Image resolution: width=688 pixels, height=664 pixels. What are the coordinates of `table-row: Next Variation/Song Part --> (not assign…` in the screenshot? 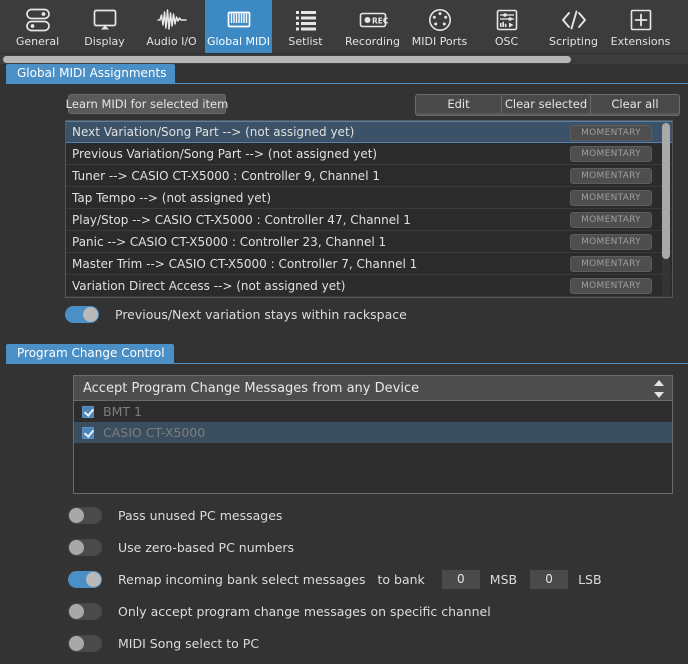 It's located at (369, 132).